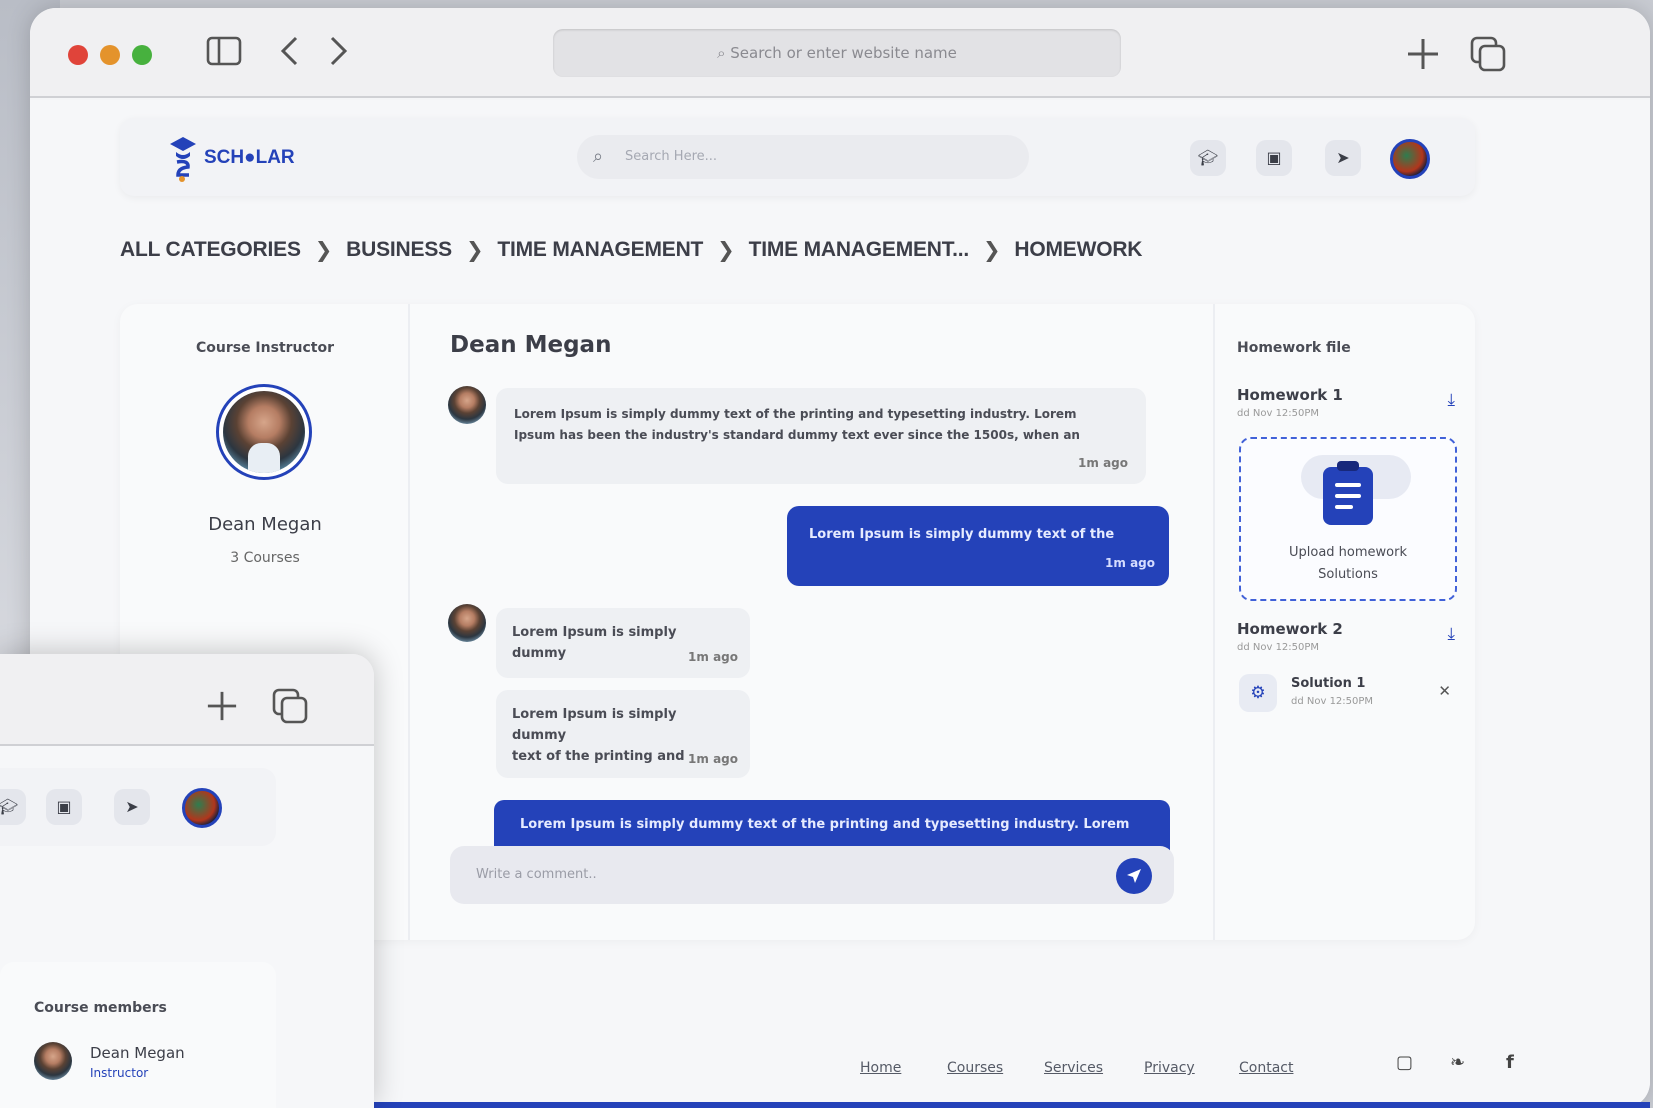 The height and width of the screenshot is (1108, 1653). What do you see at coordinates (1169, 1068) in the screenshot?
I see `footer-link-privacy: Privacy` at bounding box center [1169, 1068].